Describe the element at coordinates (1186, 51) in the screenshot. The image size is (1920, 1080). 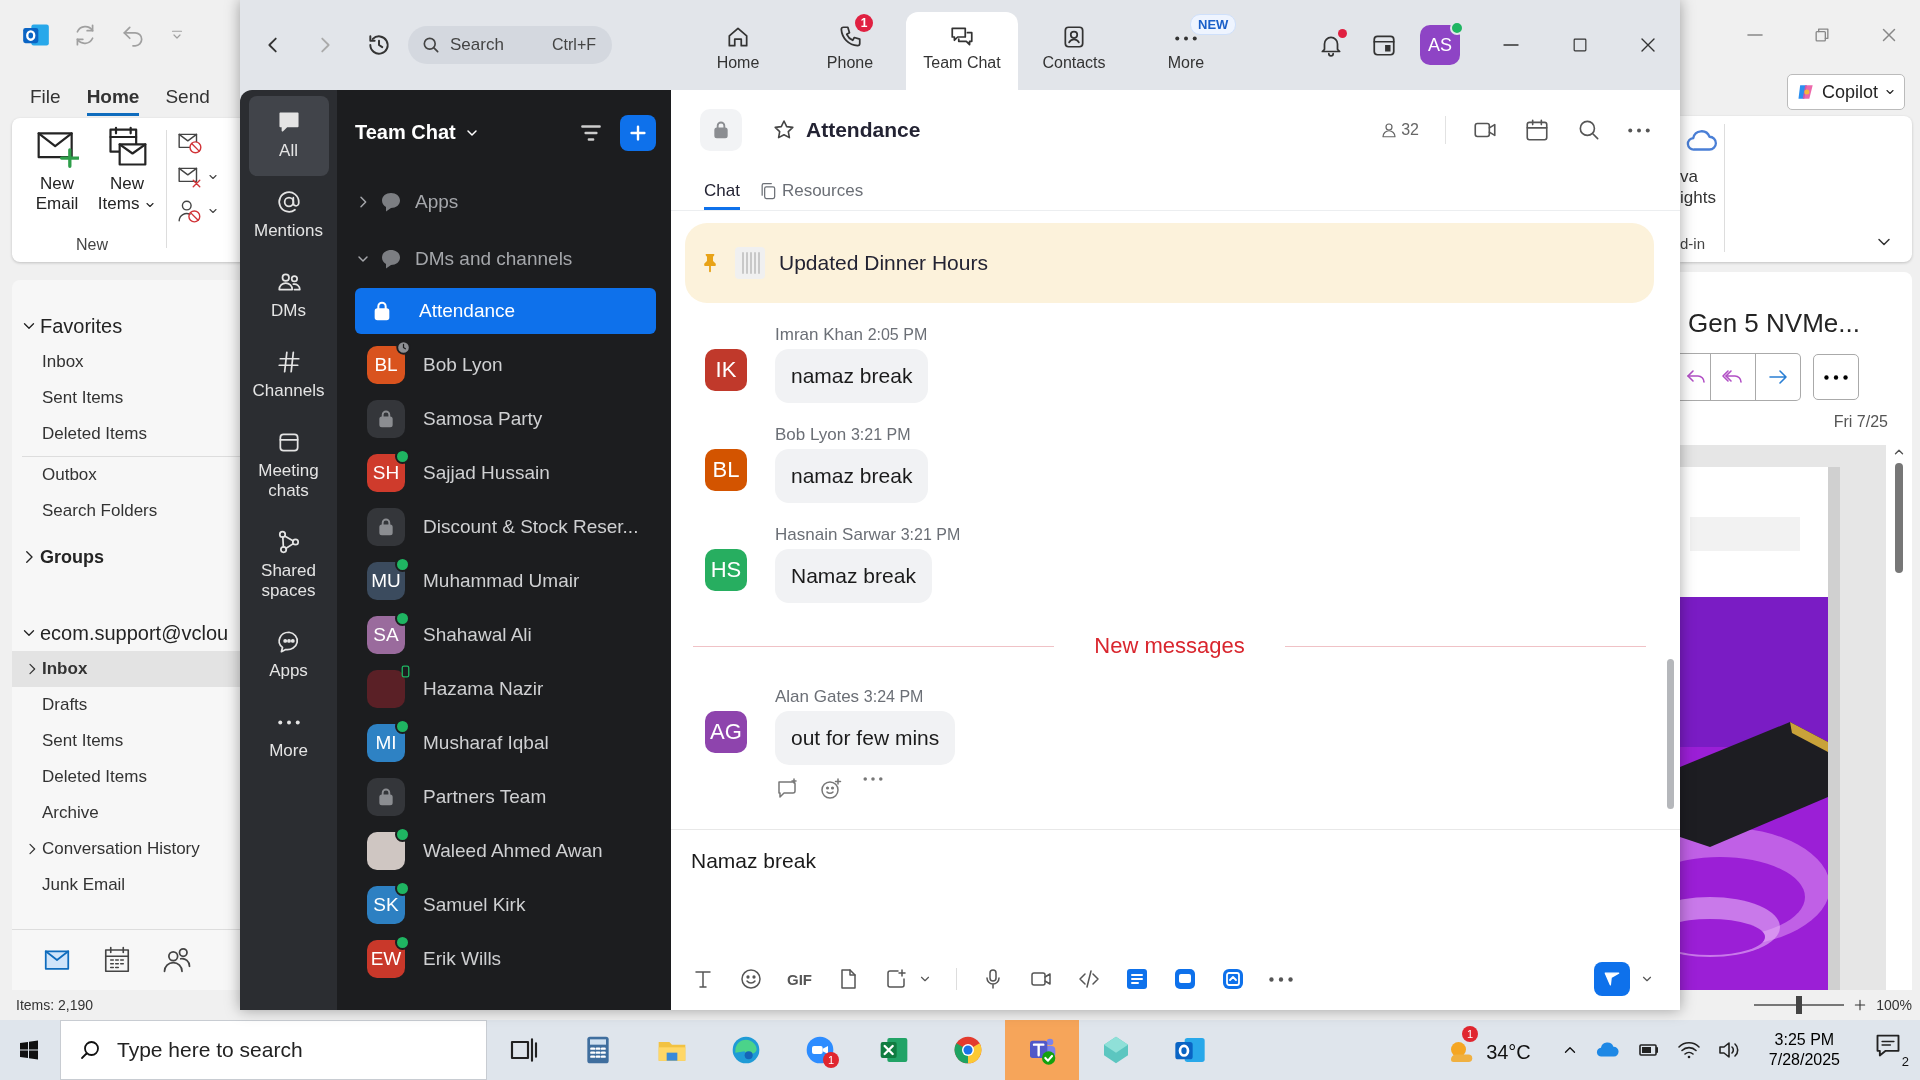
I see `nav-tab: NEW More` at that location.